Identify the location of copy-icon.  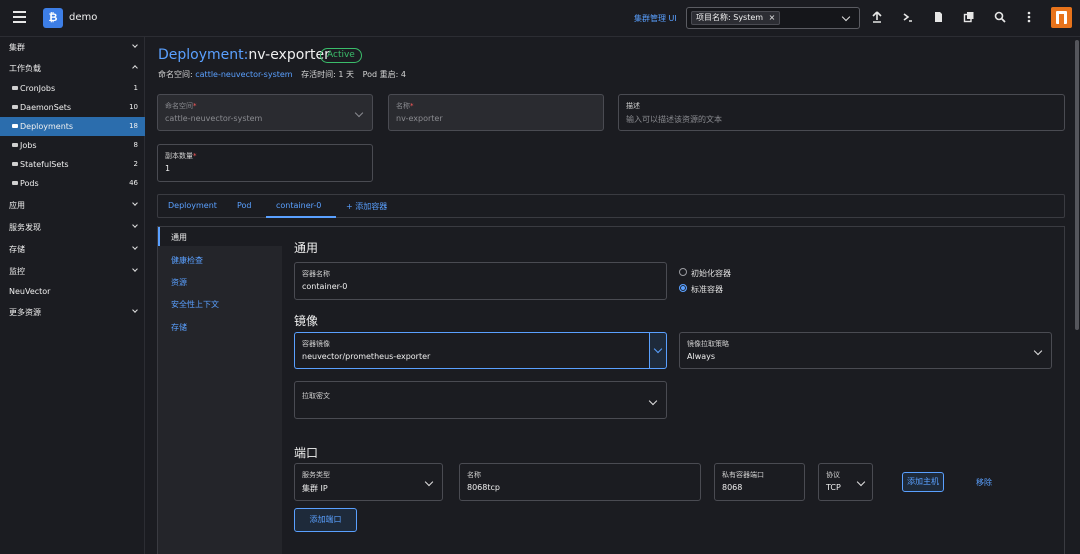
(969, 18).